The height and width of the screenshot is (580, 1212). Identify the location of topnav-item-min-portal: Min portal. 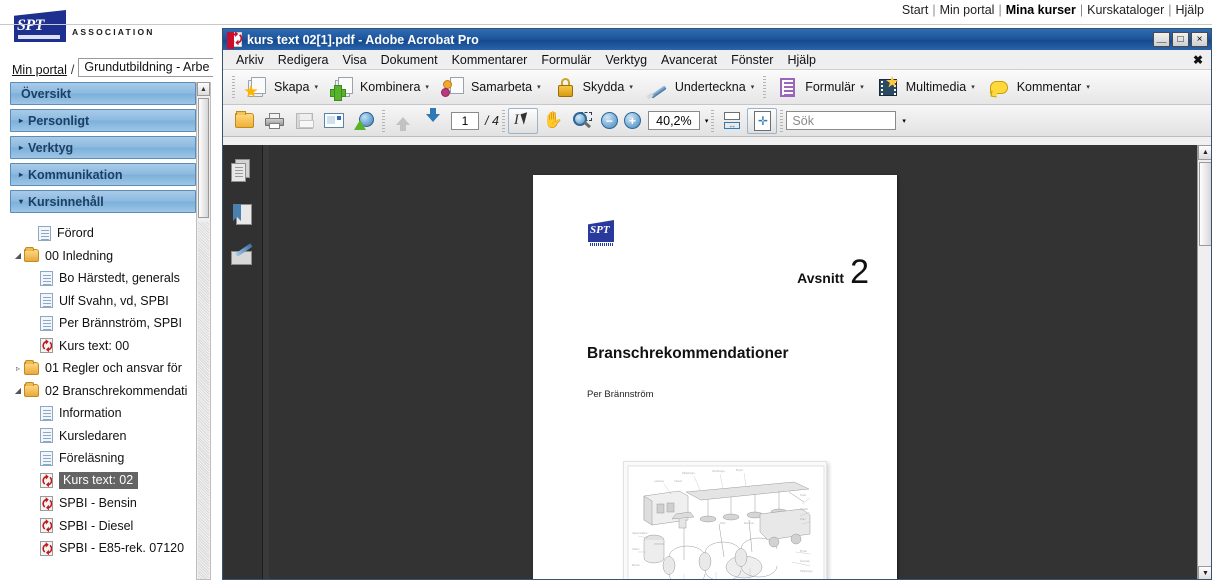
(967, 10).